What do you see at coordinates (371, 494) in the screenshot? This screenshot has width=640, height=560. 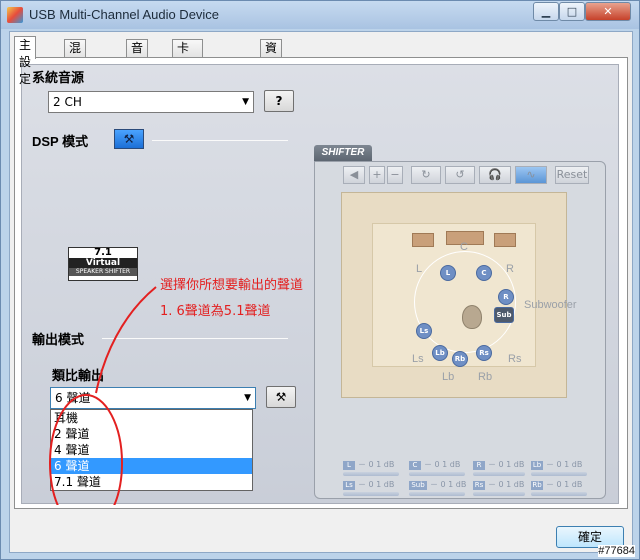 I see `level-slider-ls` at bounding box center [371, 494].